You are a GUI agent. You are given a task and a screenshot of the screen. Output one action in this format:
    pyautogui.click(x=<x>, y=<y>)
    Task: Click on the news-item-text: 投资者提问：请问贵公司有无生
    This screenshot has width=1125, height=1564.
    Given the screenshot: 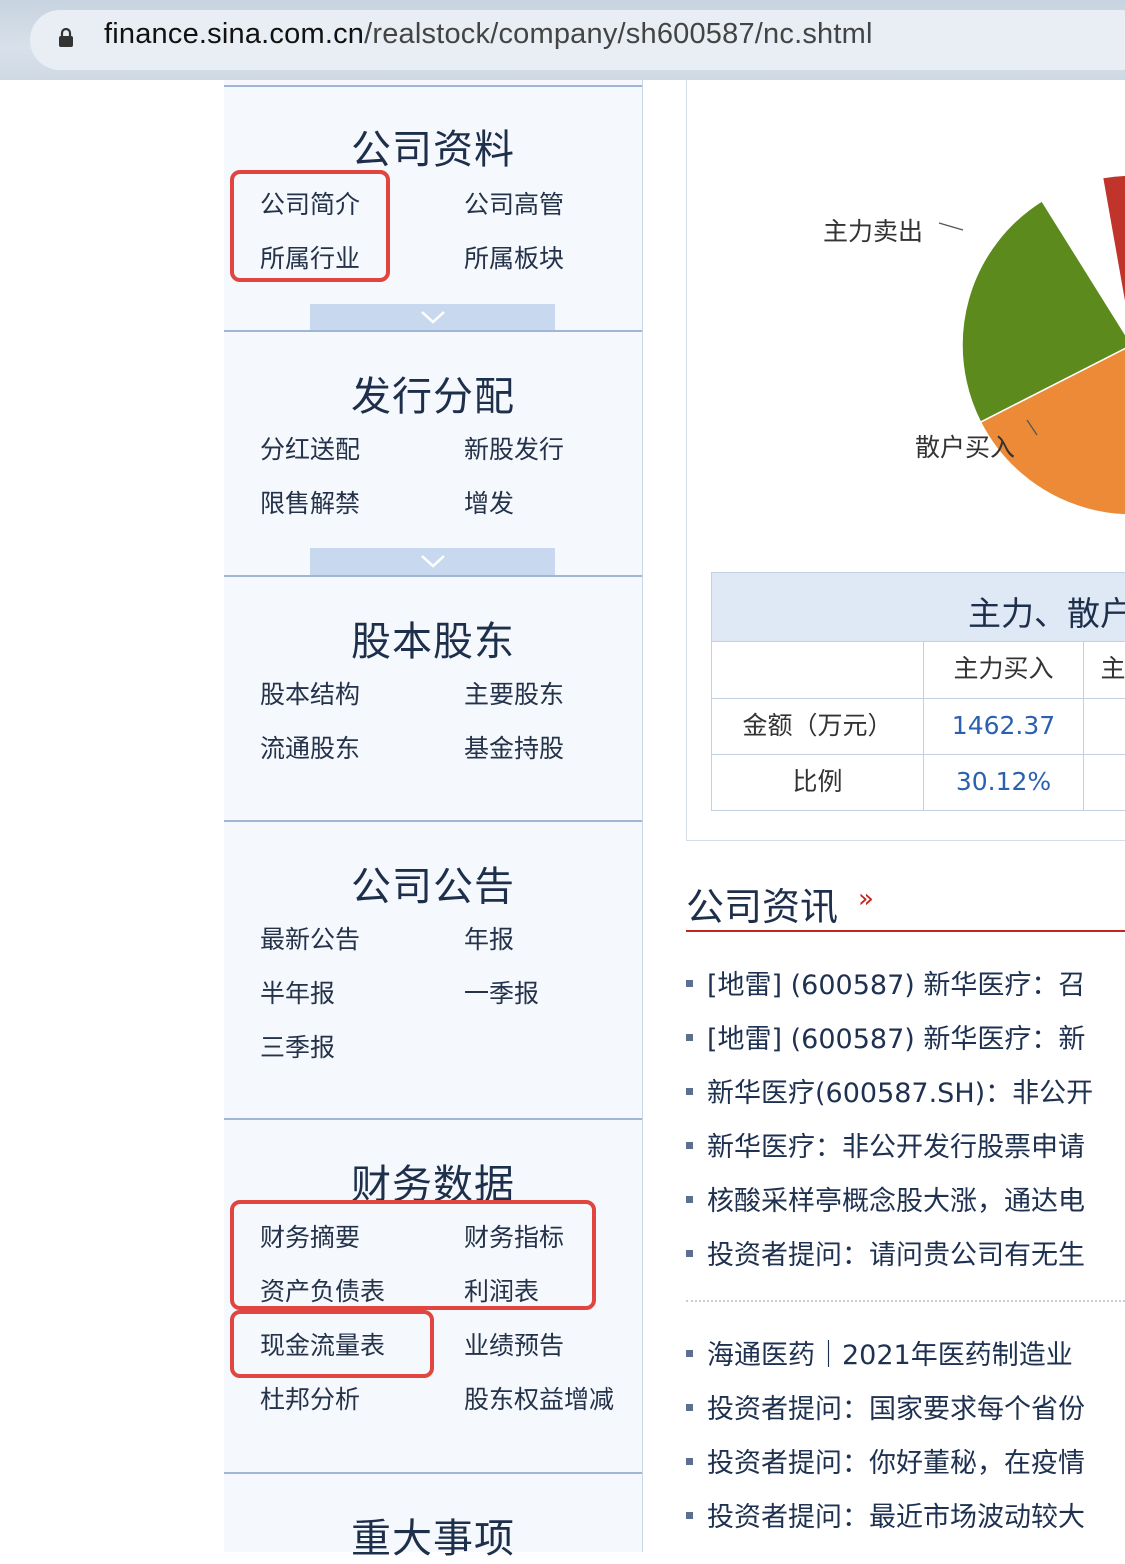 What is the action you would take?
    pyautogui.click(x=896, y=1255)
    